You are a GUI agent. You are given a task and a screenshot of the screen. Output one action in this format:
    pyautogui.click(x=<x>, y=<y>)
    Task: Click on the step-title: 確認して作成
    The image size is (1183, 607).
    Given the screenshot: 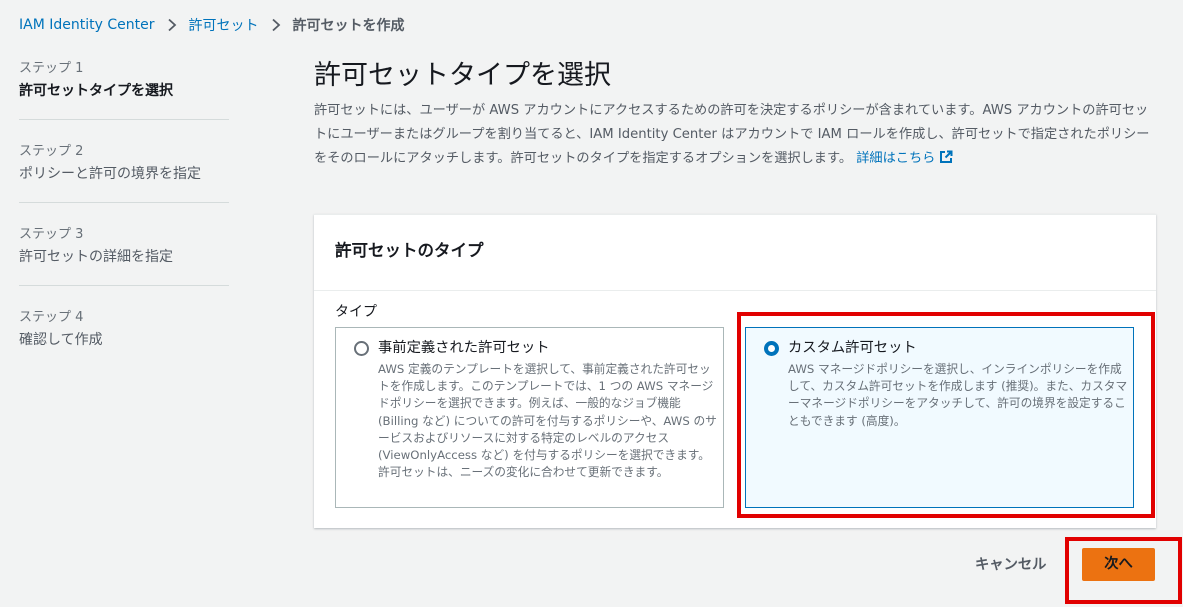 What is the action you would take?
    pyautogui.click(x=61, y=340)
    